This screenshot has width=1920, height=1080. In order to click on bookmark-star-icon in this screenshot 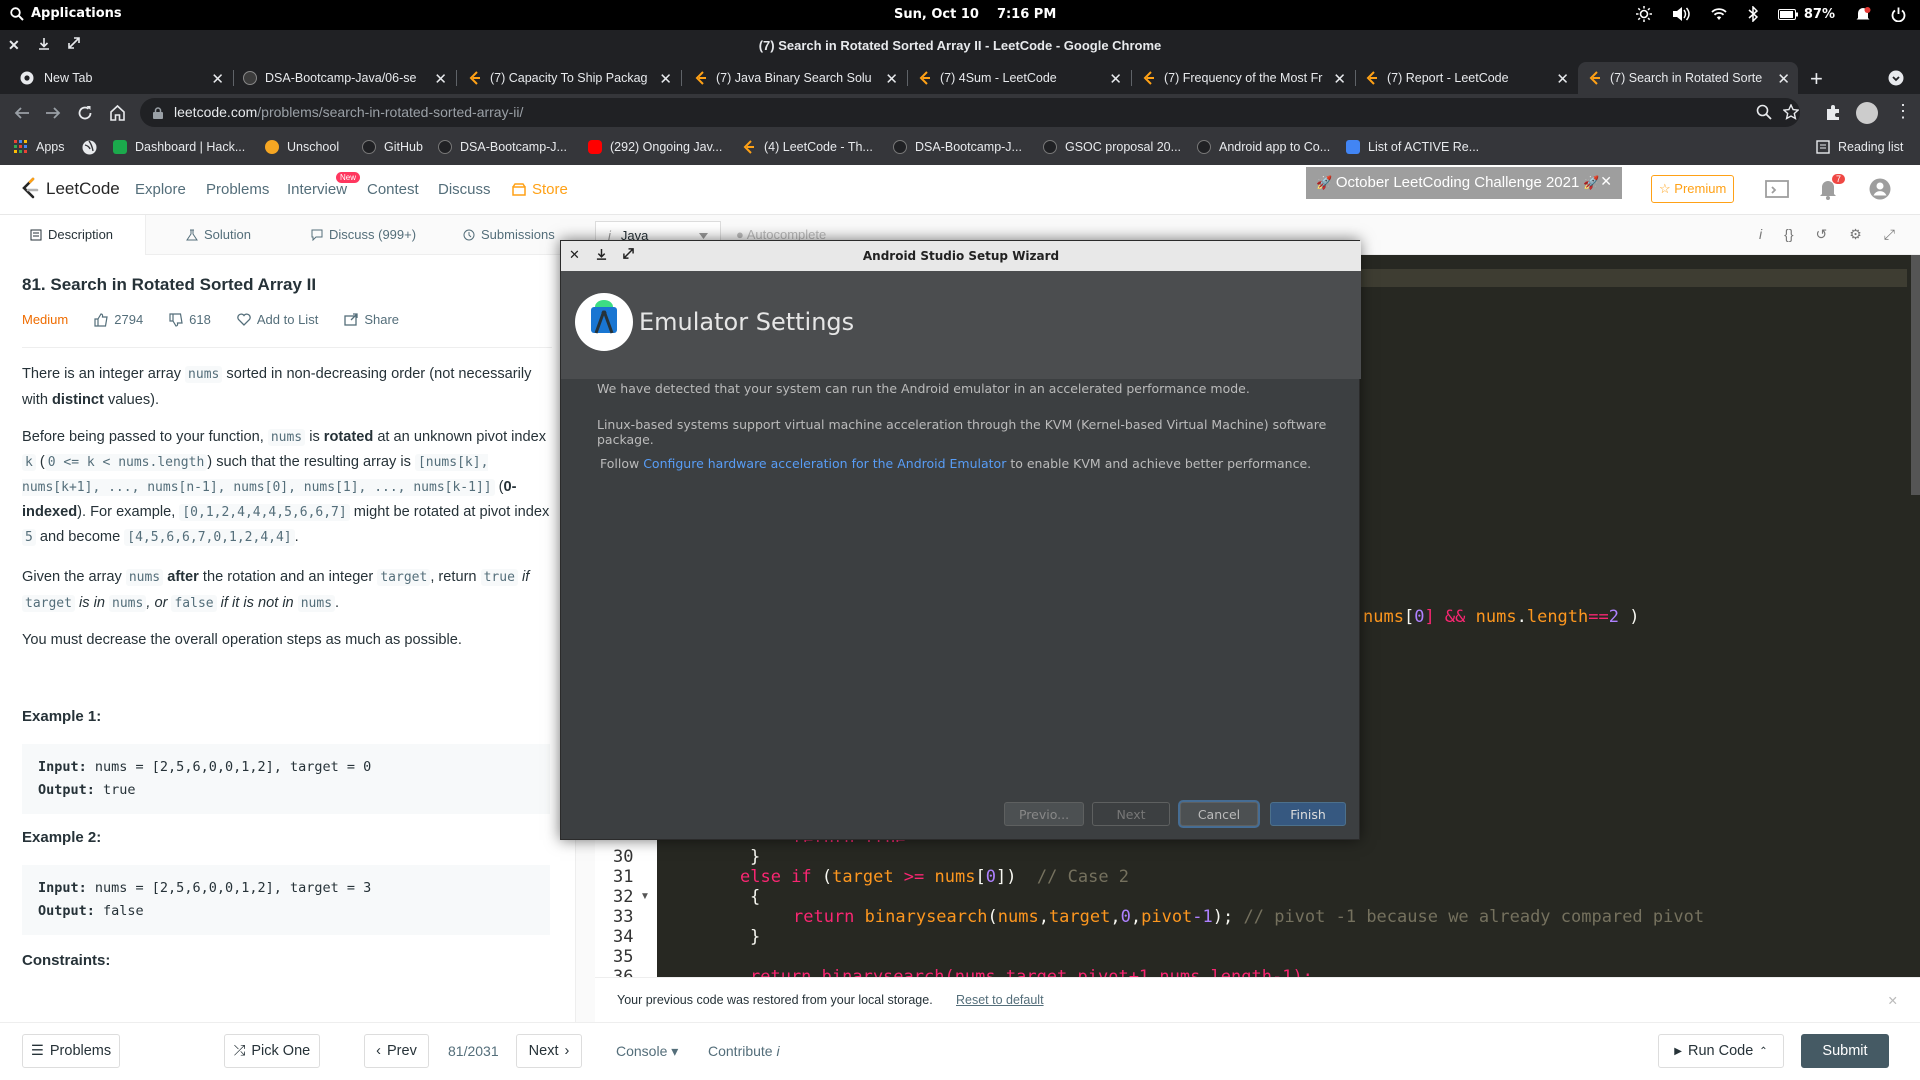, I will do `click(1791, 112)`.